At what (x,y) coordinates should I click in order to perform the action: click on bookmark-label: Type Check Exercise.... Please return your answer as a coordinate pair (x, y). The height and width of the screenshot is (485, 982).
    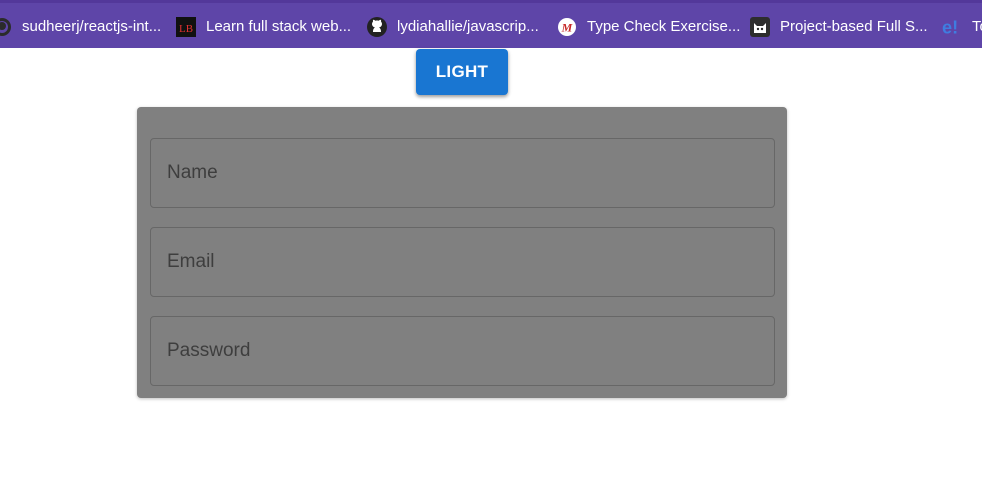
    Looking at the image, I should click on (664, 26).